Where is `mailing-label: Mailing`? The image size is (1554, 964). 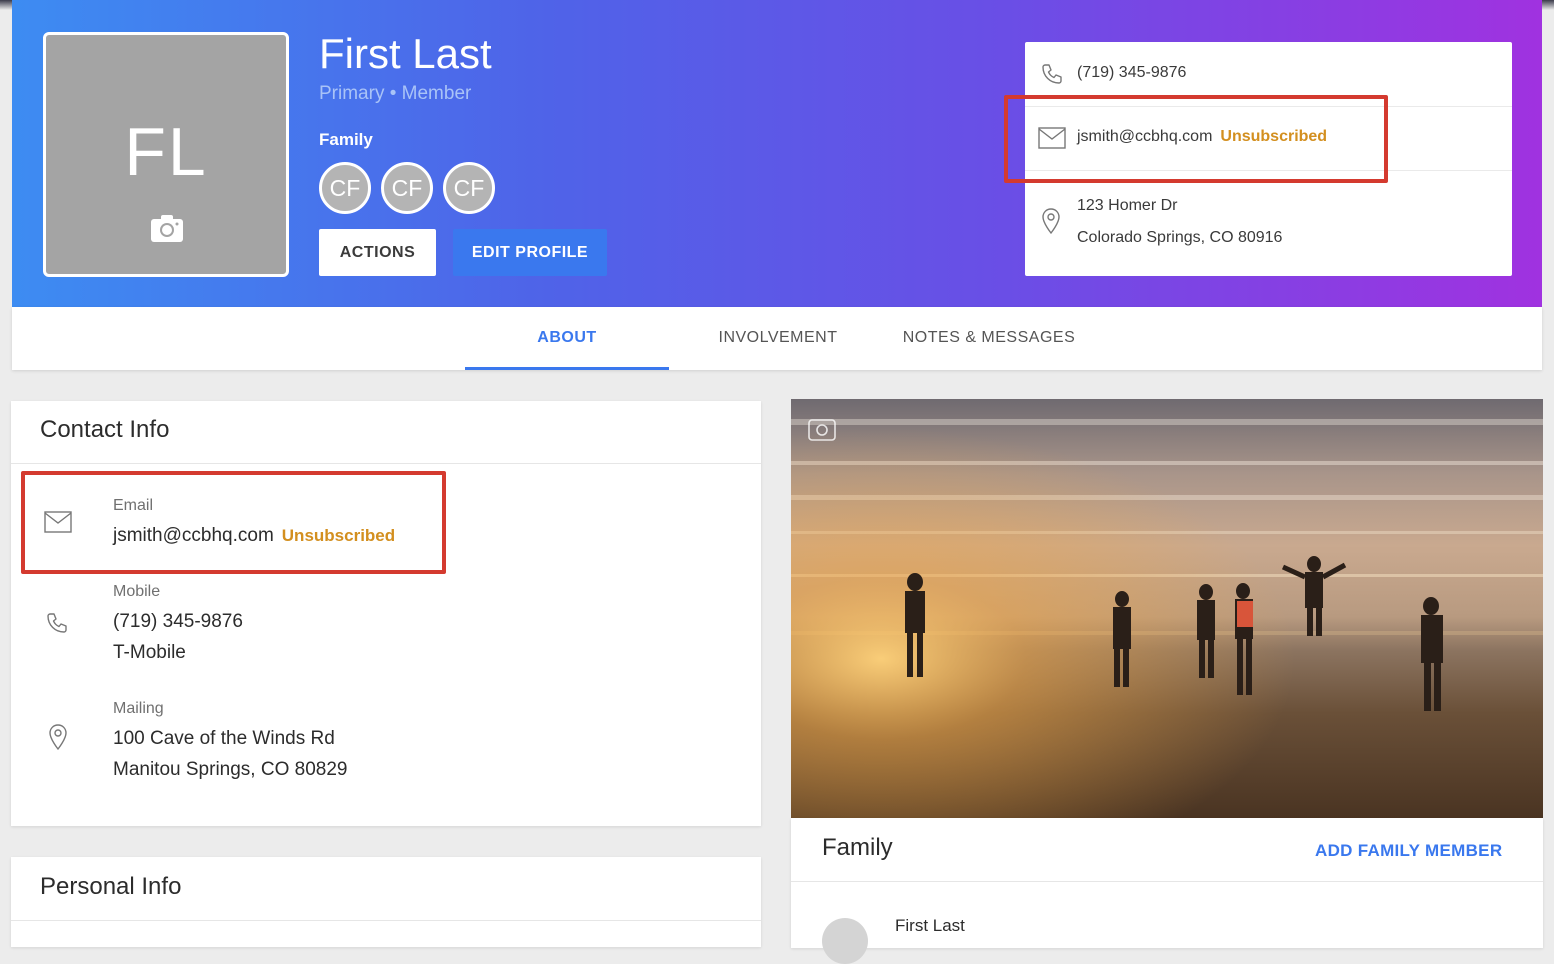 mailing-label: Mailing is located at coordinates (138, 708).